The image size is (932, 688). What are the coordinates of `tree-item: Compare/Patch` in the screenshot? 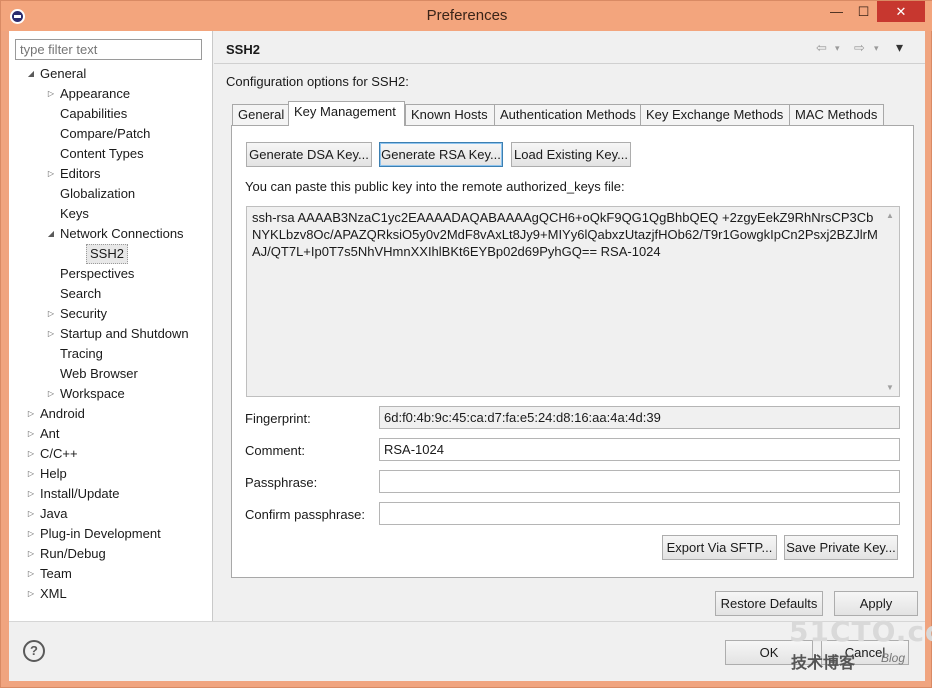 It's located at (110, 134).